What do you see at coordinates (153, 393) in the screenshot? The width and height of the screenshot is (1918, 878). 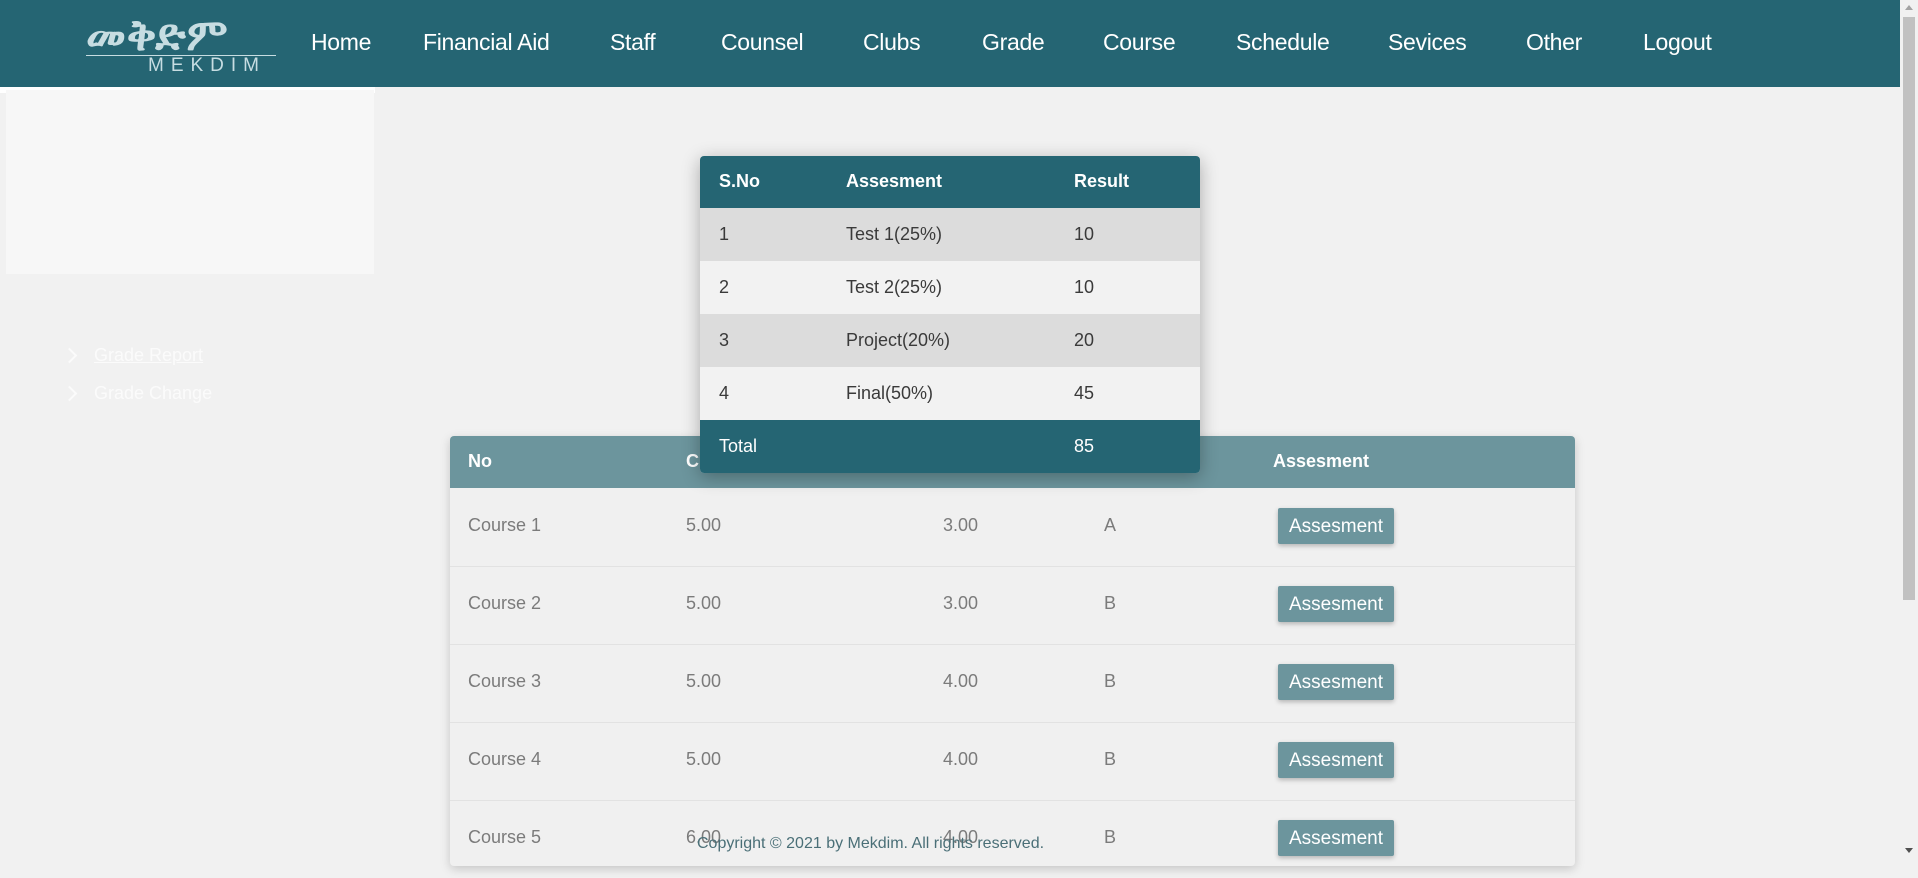 I see `sidebar-link-label: Grade Change` at bounding box center [153, 393].